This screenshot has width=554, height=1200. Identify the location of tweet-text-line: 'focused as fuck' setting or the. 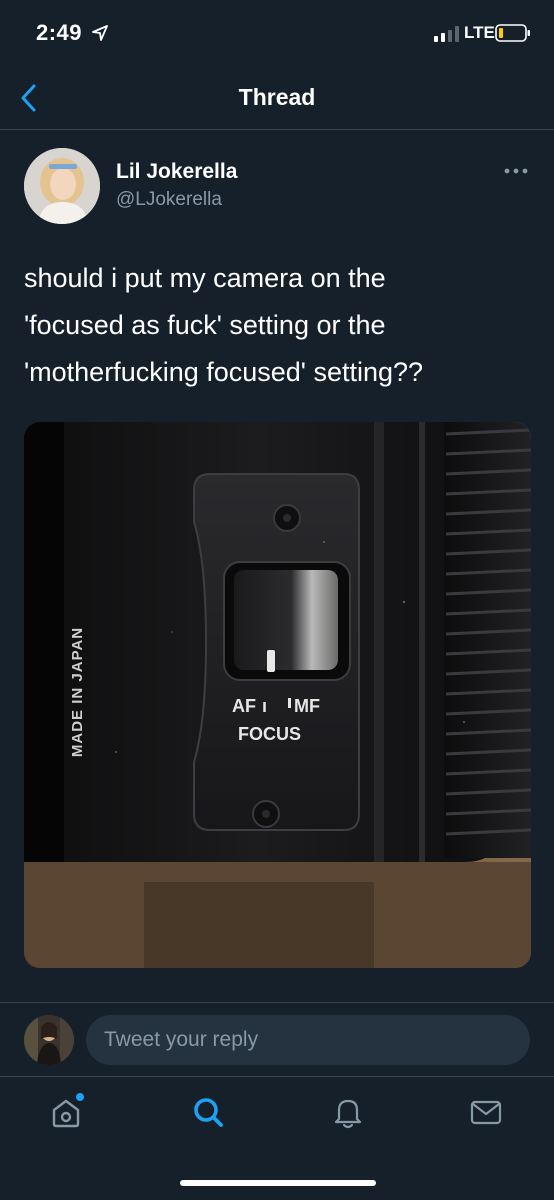
(205, 325).